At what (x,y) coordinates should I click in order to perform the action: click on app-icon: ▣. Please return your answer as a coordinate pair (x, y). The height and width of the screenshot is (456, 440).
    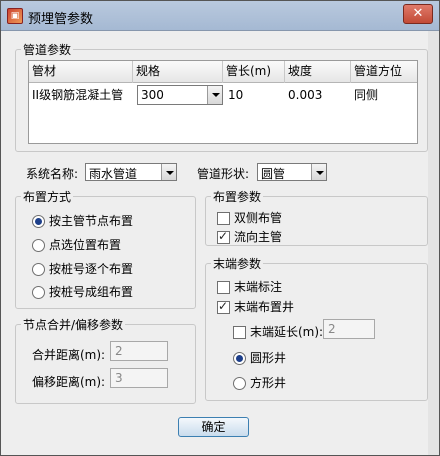
    Looking at the image, I should click on (15, 16).